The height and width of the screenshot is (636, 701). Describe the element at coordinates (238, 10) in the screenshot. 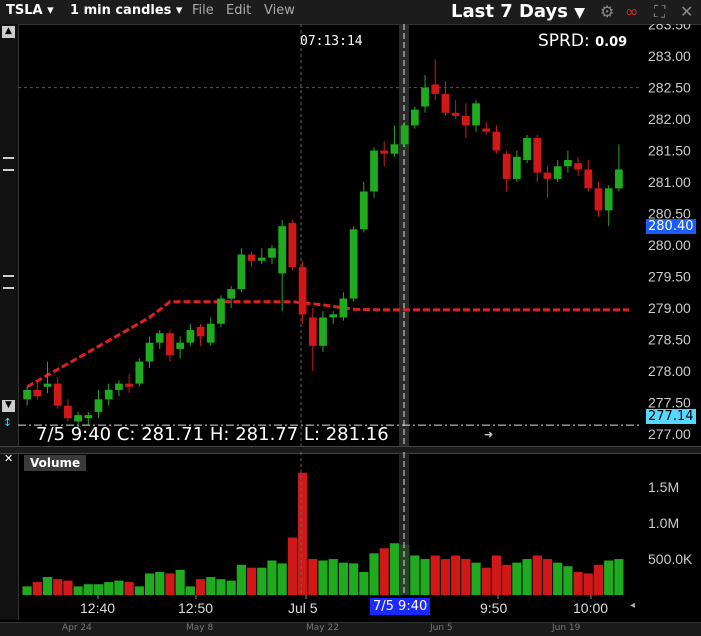

I see `menu-edit: Edit` at that location.